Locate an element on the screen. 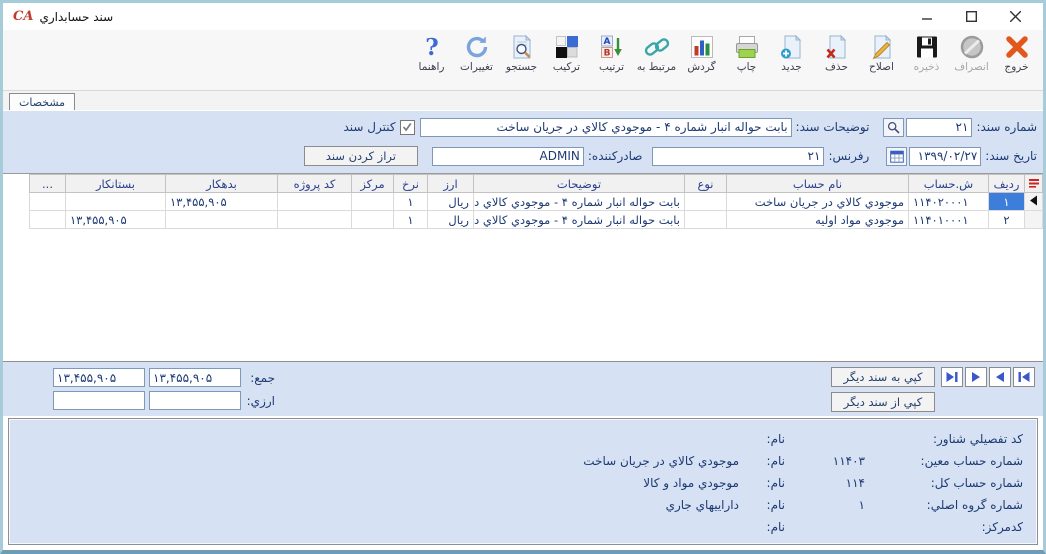  doc-number-search-button is located at coordinates (894, 127).